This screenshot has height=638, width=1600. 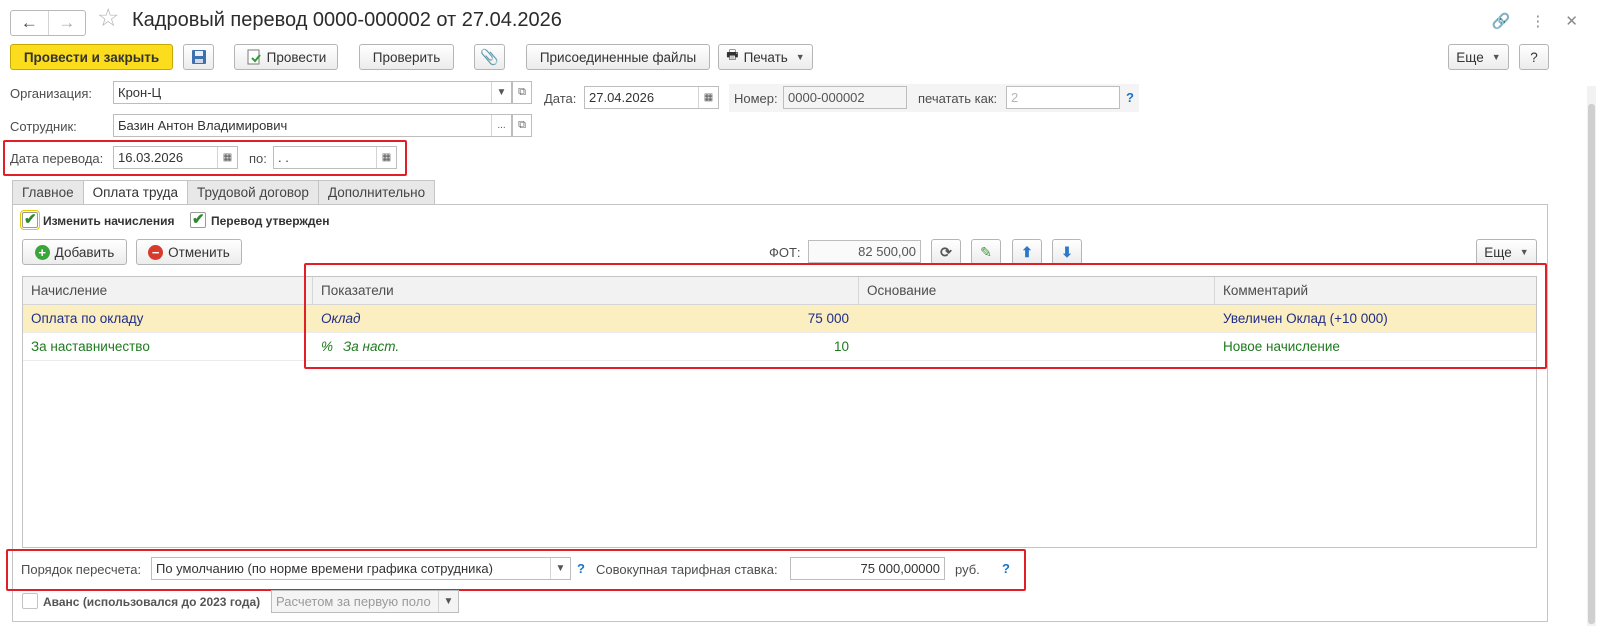 What do you see at coordinates (151, 157) in the screenshot?
I see `transfer-date-value: 16.03.2026` at bounding box center [151, 157].